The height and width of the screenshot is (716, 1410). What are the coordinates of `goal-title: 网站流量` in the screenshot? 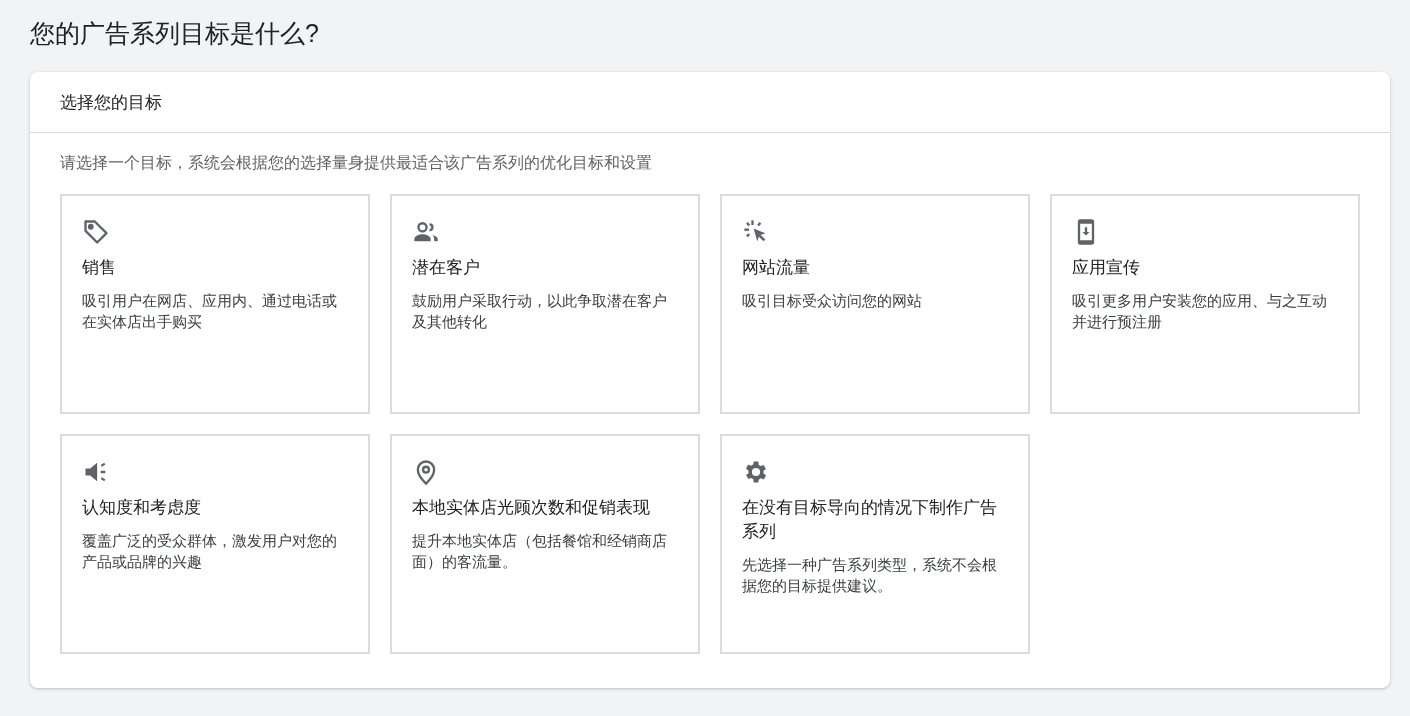 It's located at (776, 268).